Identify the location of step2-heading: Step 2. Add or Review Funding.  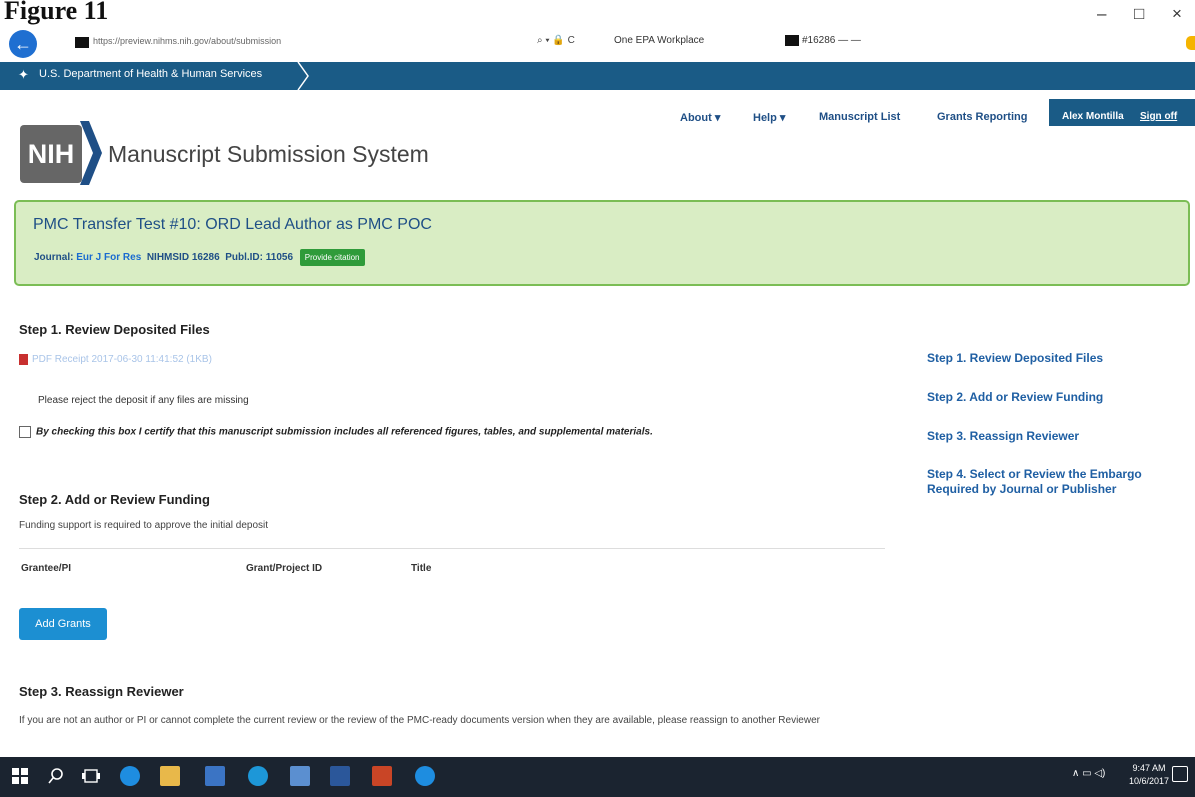
(114, 499).